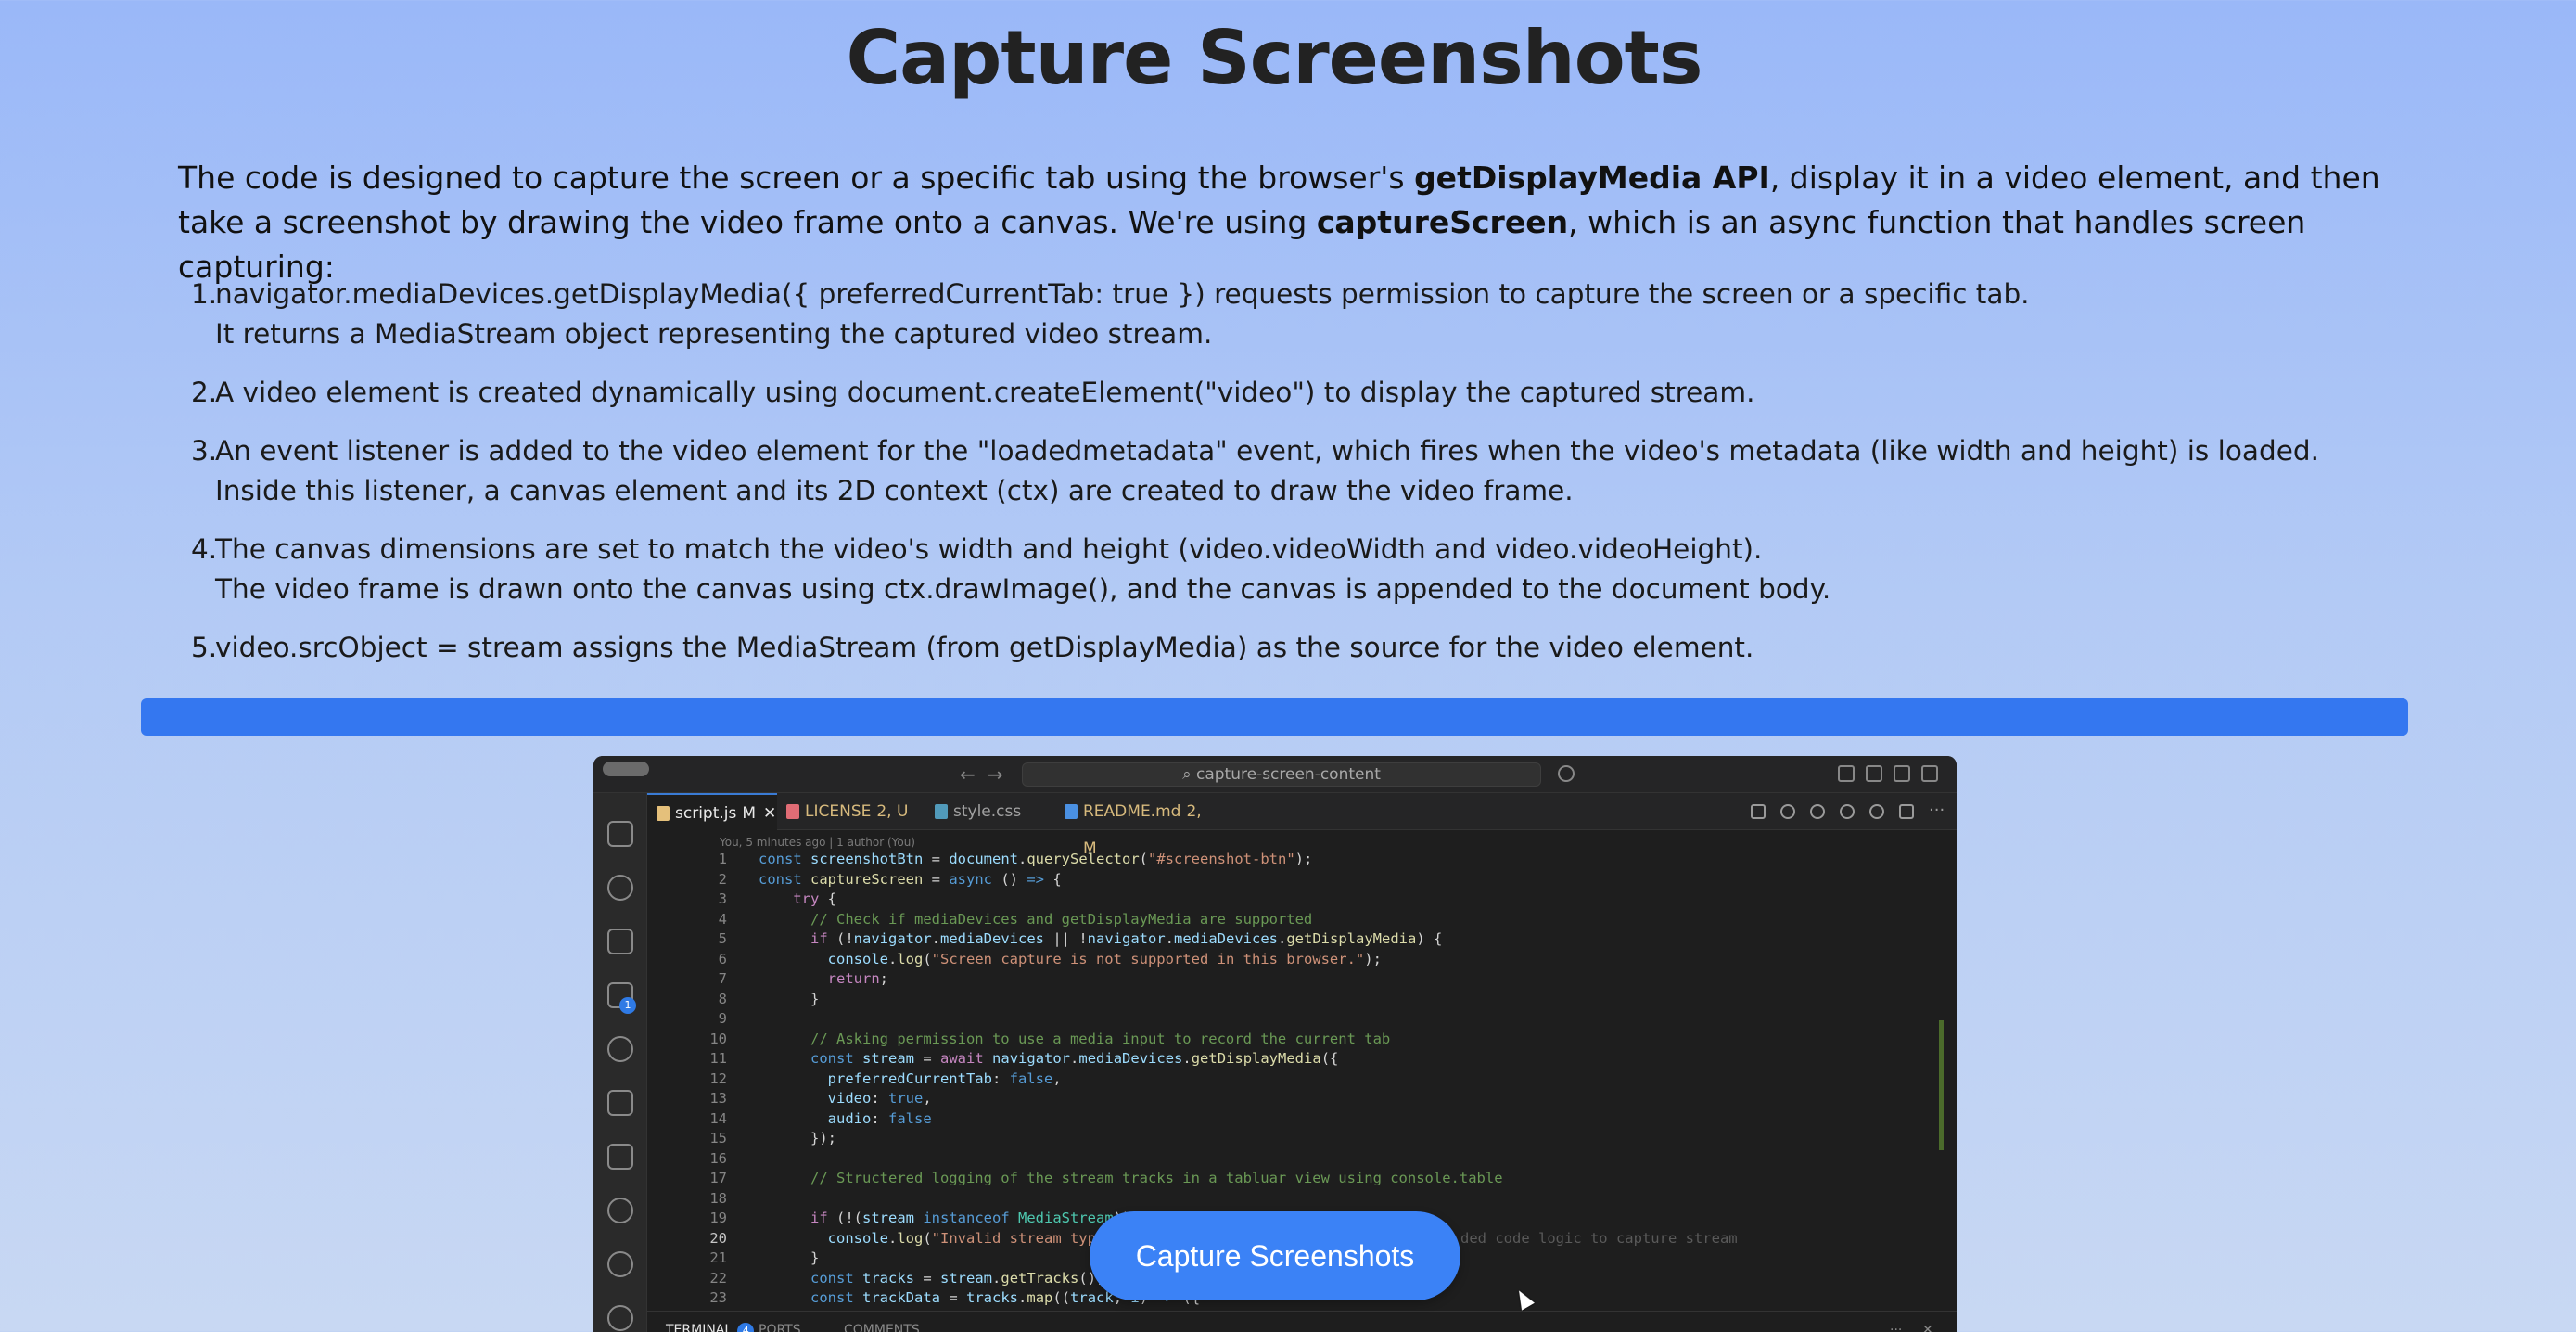  I want to click on edge-icon, so click(620, 1264).